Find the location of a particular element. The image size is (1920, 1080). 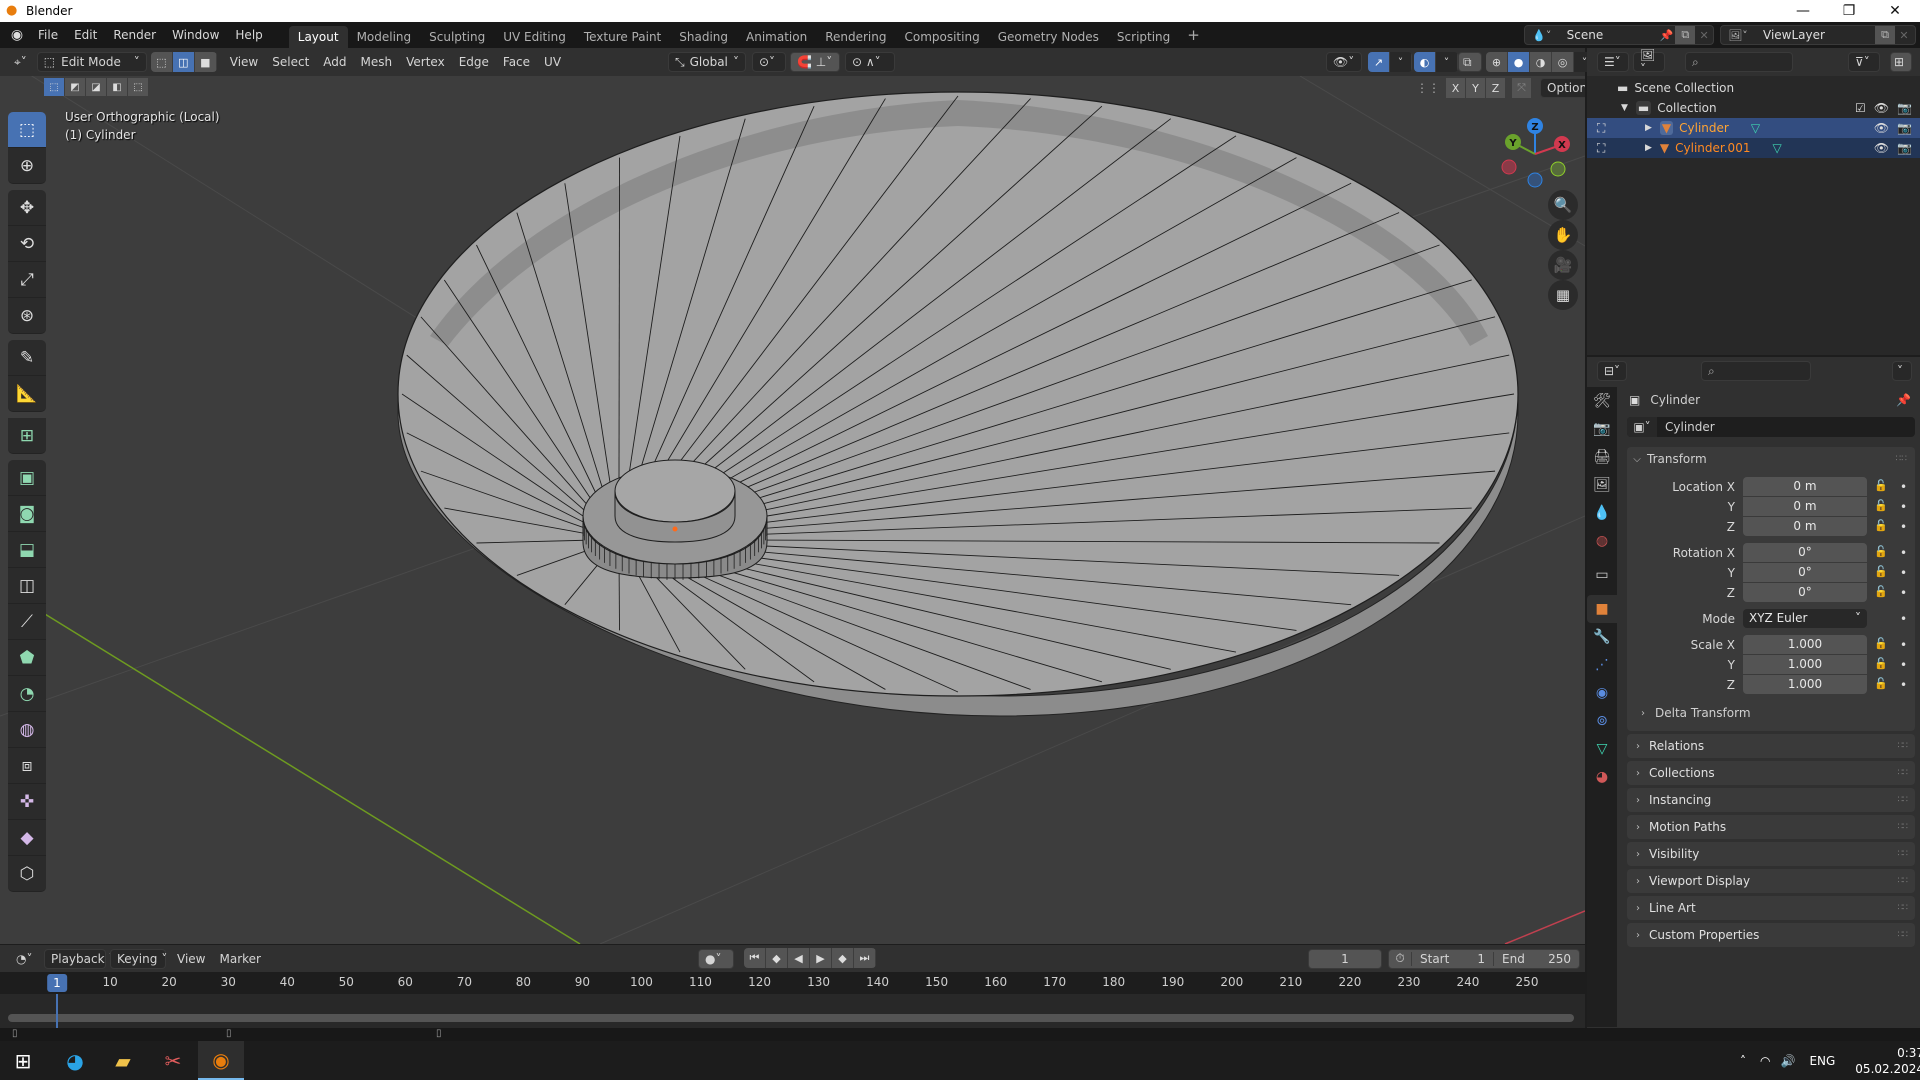

material-shading-button: ◑ is located at coordinates (1541, 62).